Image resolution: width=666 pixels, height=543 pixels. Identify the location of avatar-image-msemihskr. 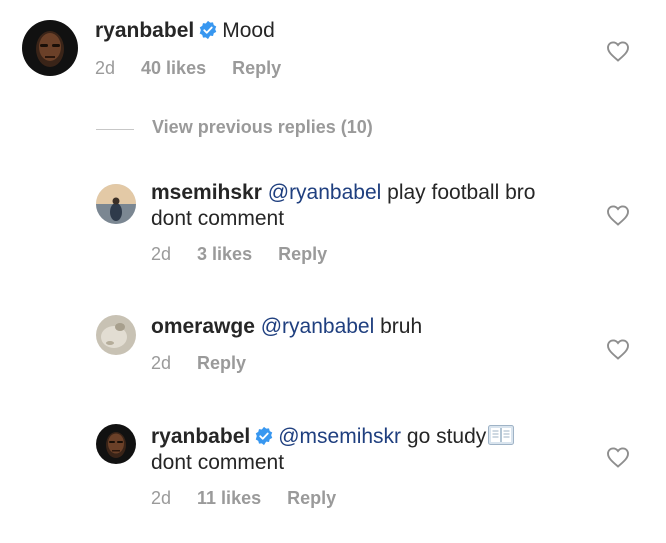
(116, 204).